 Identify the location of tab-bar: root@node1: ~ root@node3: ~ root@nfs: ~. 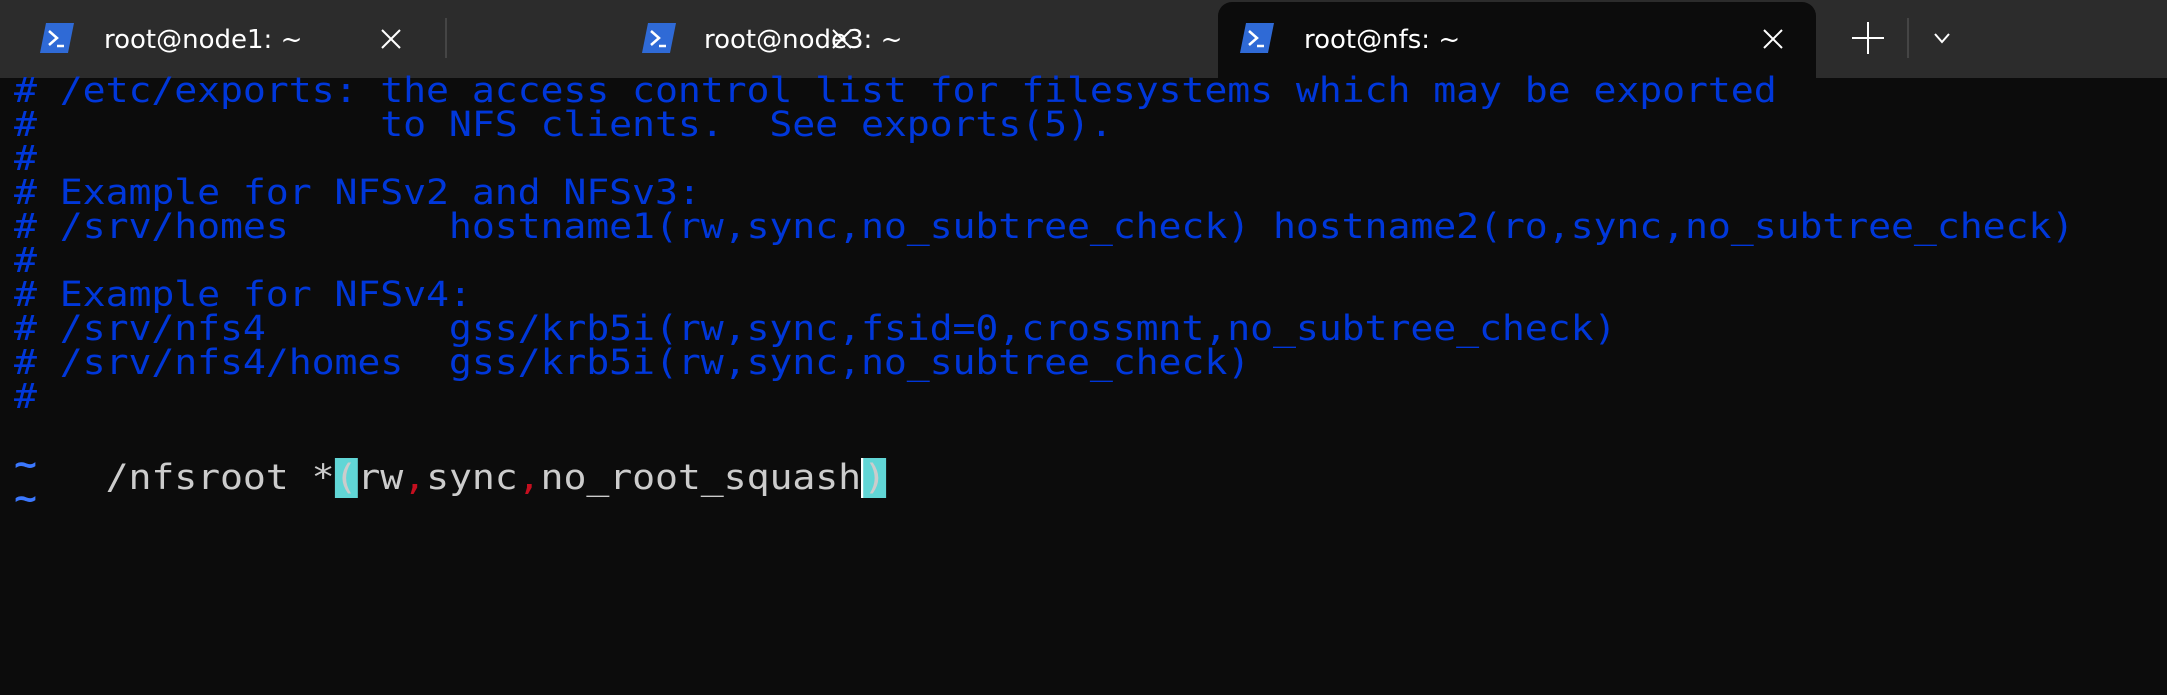
(1083, 39).